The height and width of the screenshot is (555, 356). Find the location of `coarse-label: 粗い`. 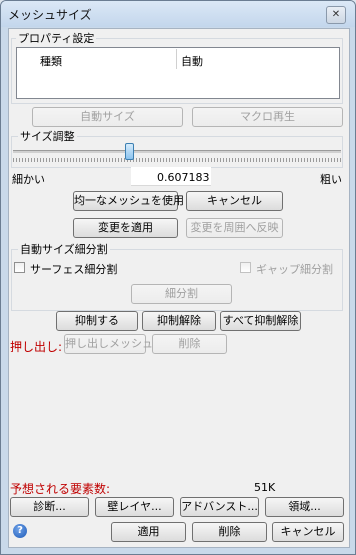

coarse-label: 粗い is located at coordinates (331, 179).